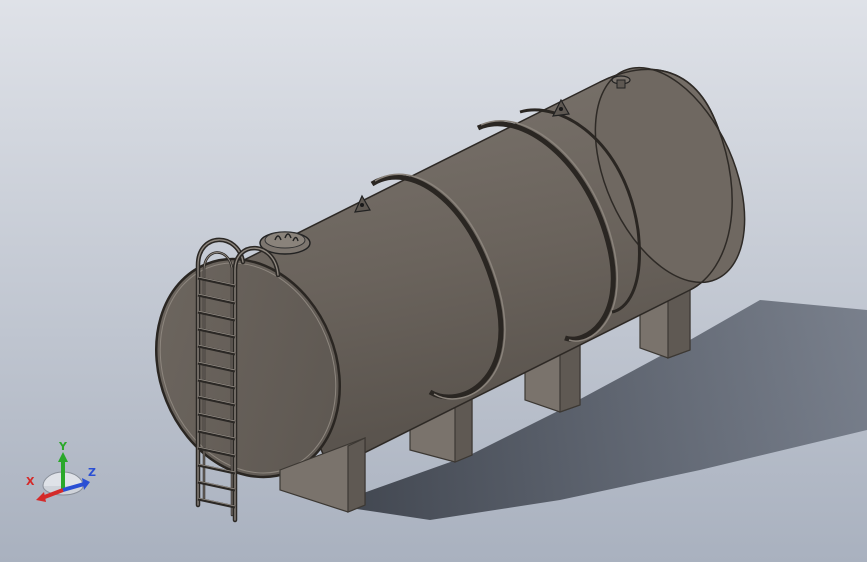  I want to click on z-axis-label: Z, so click(92, 472).